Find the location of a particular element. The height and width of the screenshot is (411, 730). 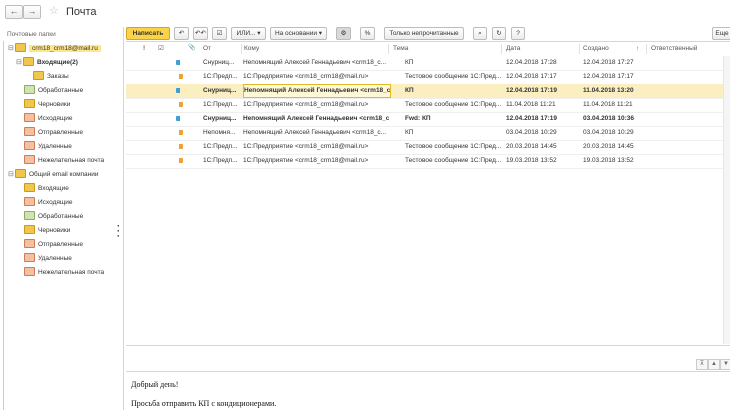

favorite-star-icon: ☆ is located at coordinates (54, 10).